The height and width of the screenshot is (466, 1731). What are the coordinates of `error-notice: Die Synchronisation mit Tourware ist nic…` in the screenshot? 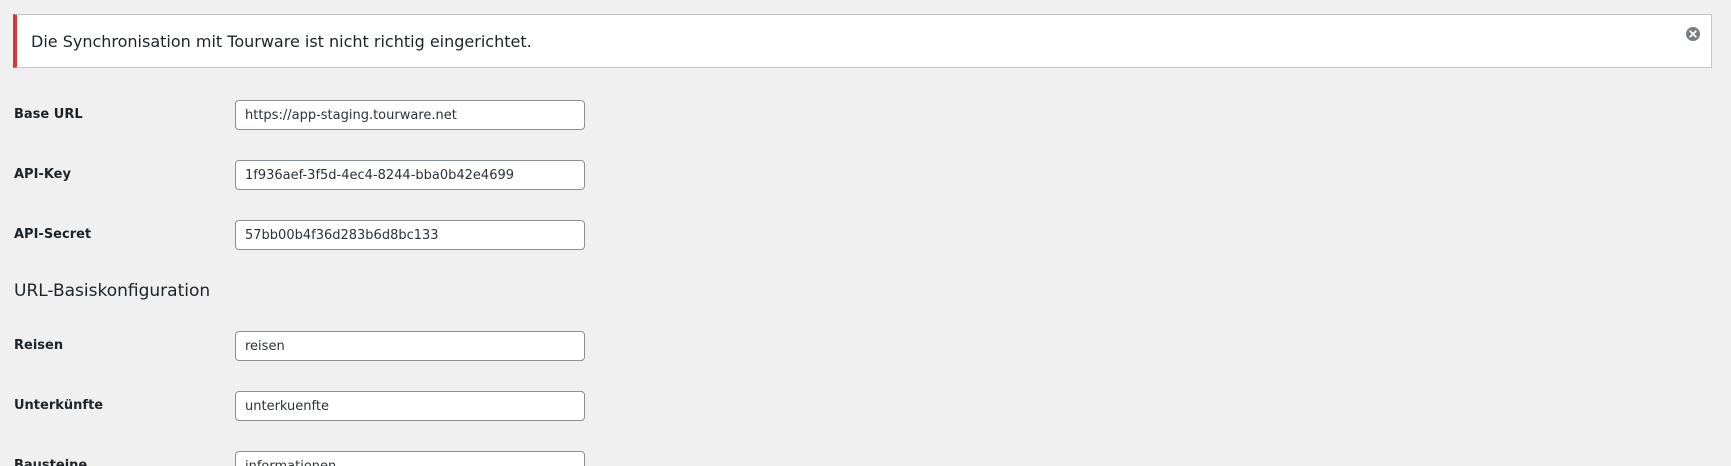 It's located at (862, 41).